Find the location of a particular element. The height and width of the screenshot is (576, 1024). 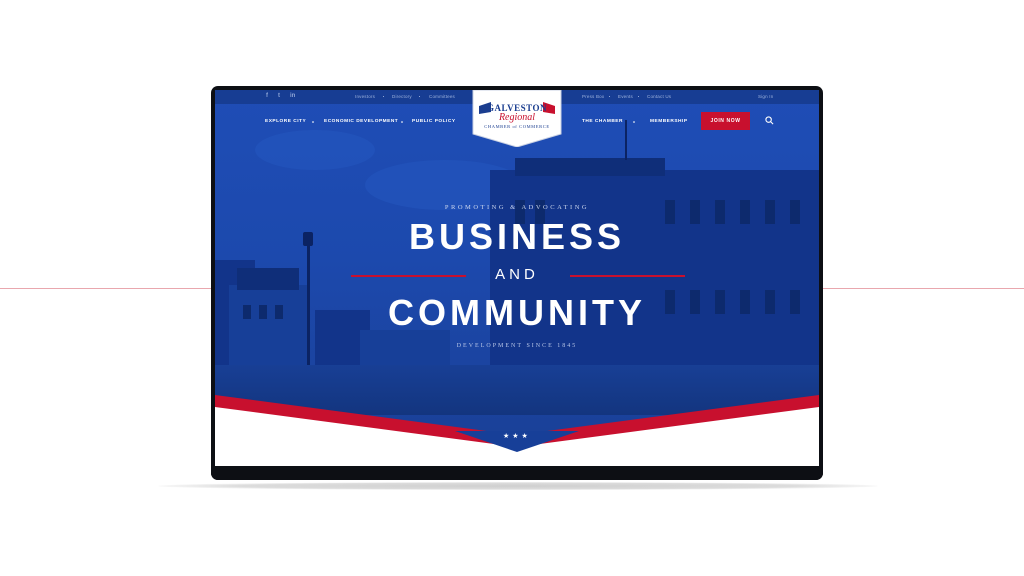

hero-kicker: PROMOTING & ADVOCATING is located at coordinates (517, 207).